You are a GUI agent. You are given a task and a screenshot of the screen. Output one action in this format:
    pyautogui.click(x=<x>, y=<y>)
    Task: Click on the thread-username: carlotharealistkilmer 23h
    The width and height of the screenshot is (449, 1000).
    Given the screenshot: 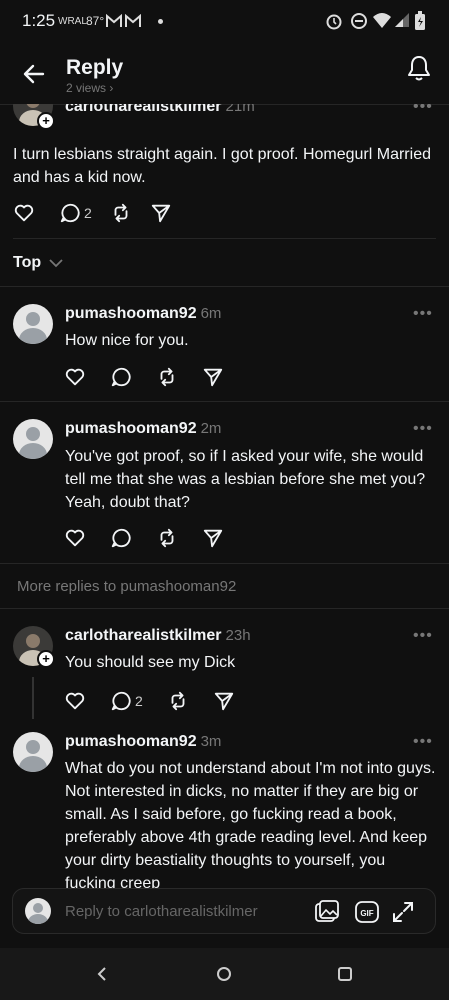 What is the action you would take?
    pyautogui.click(x=158, y=636)
    